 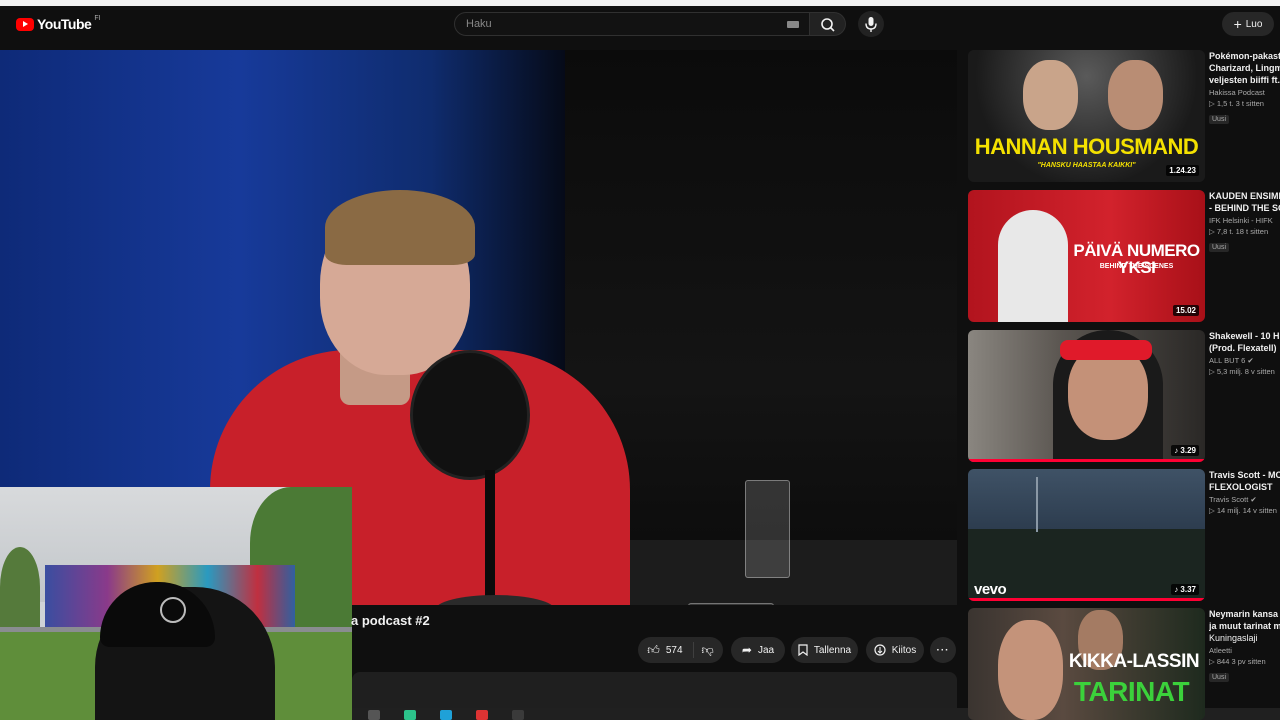 I want to click on search-input, so click(x=621, y=24).